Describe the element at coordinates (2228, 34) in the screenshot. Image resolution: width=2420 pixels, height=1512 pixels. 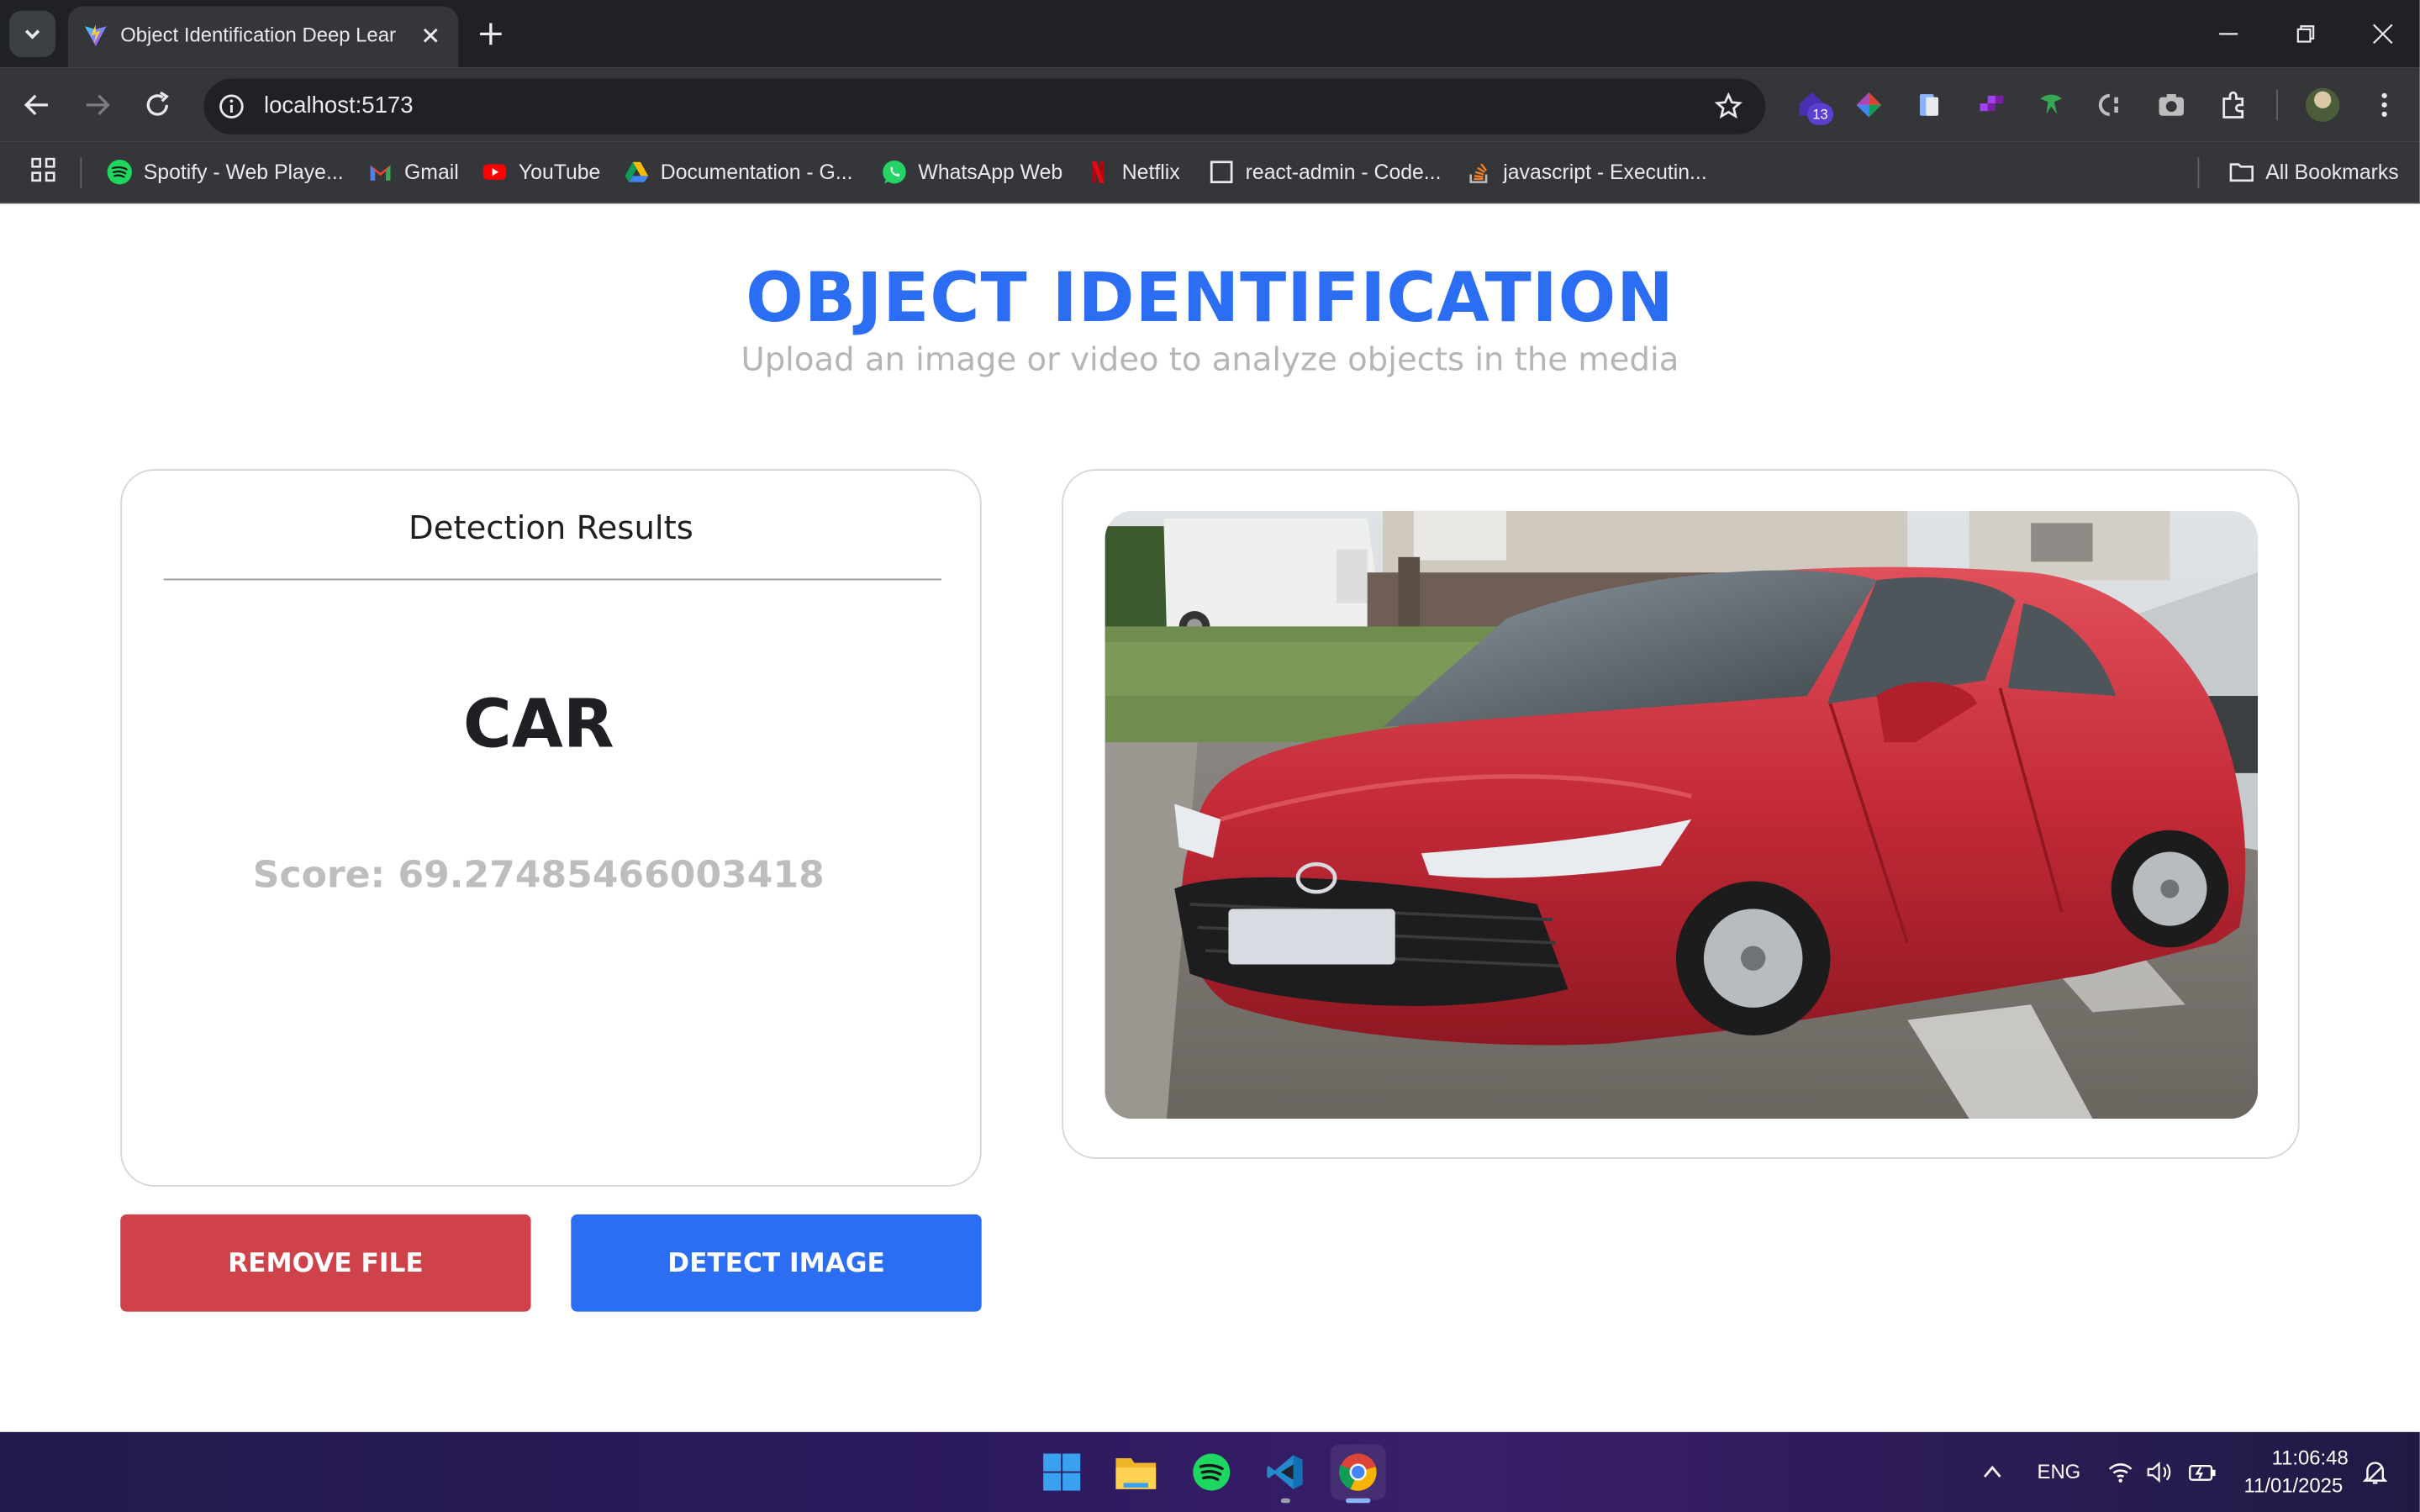
I see `minimize-icon` at that location.